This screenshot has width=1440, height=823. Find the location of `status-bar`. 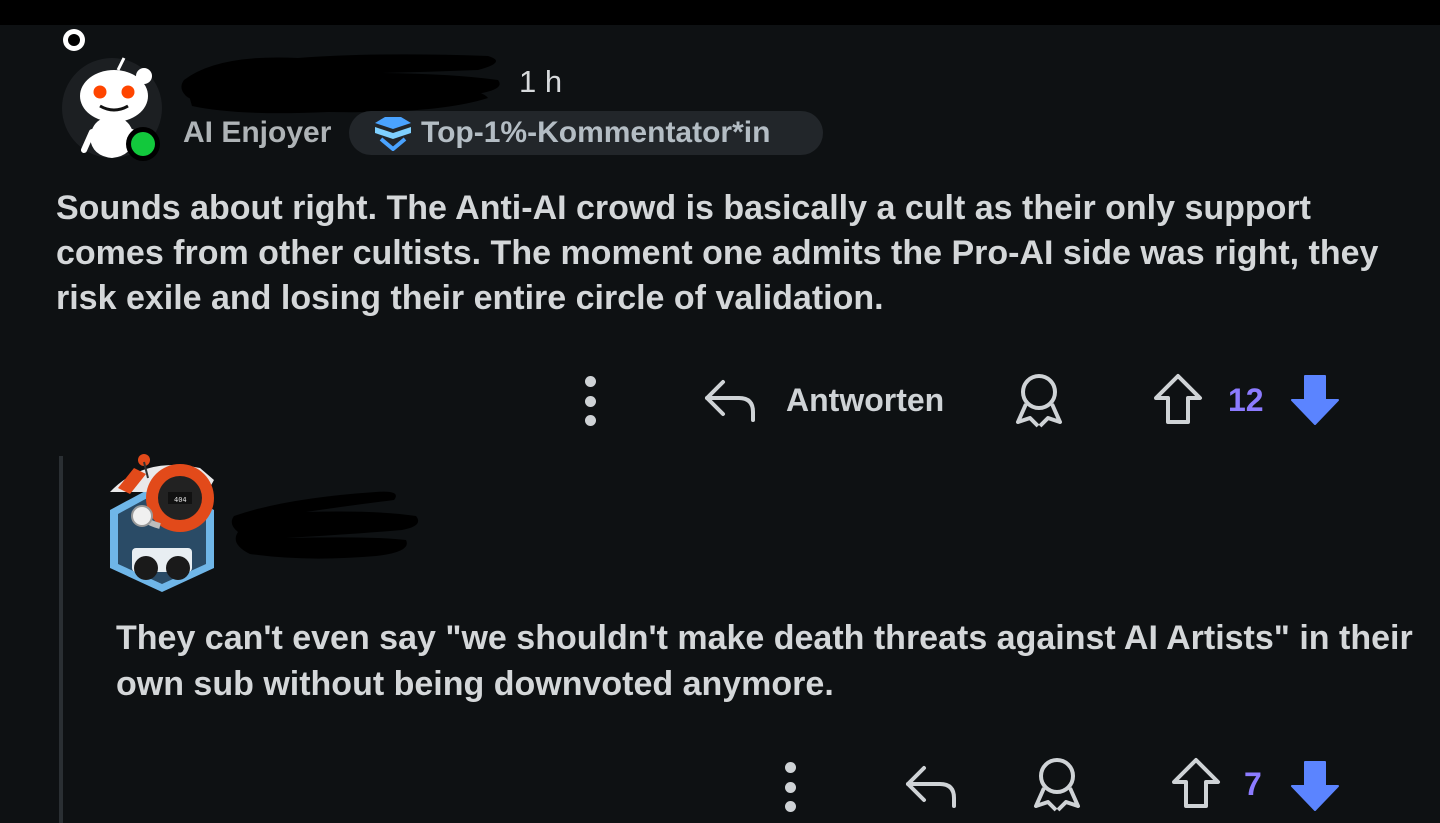

status-bar is located at coordinates (720, 12).